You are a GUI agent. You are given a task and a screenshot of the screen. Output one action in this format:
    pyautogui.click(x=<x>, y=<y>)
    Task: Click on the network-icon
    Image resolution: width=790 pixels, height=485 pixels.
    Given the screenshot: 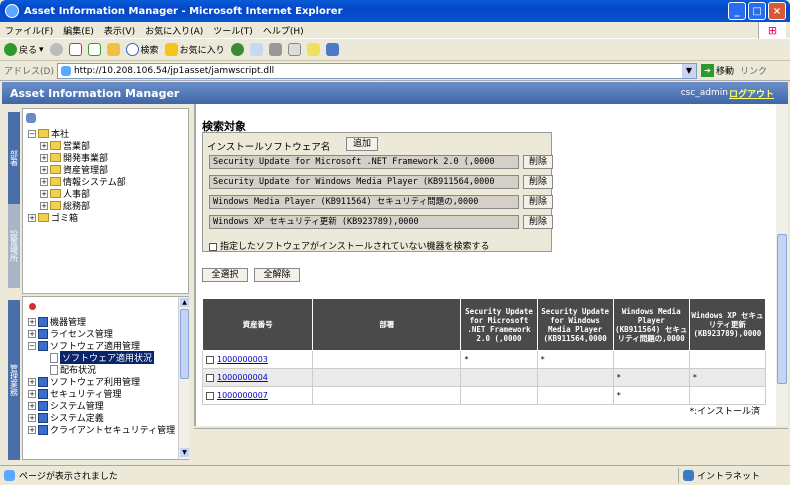 What is the action you would take?
    pyautogui.click(x=31, y=118)
    